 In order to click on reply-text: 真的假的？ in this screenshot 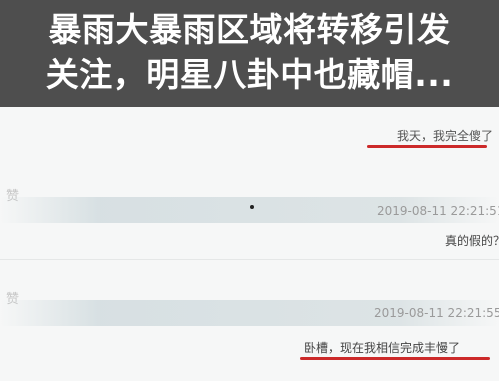, I will do `click(472, 241)`.